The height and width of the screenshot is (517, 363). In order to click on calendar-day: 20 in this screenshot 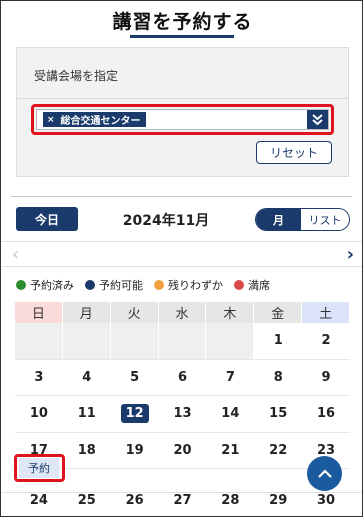, I will do `click(182, 451)`.